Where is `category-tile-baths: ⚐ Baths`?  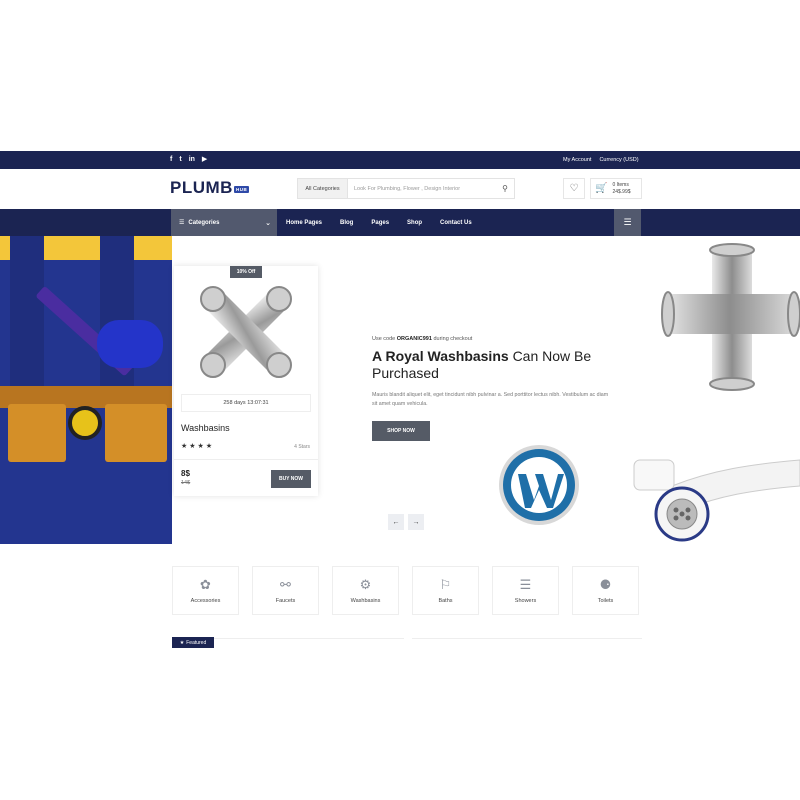 category-tile-baths: ⚐ Baths is located at coordinates (445, 590).